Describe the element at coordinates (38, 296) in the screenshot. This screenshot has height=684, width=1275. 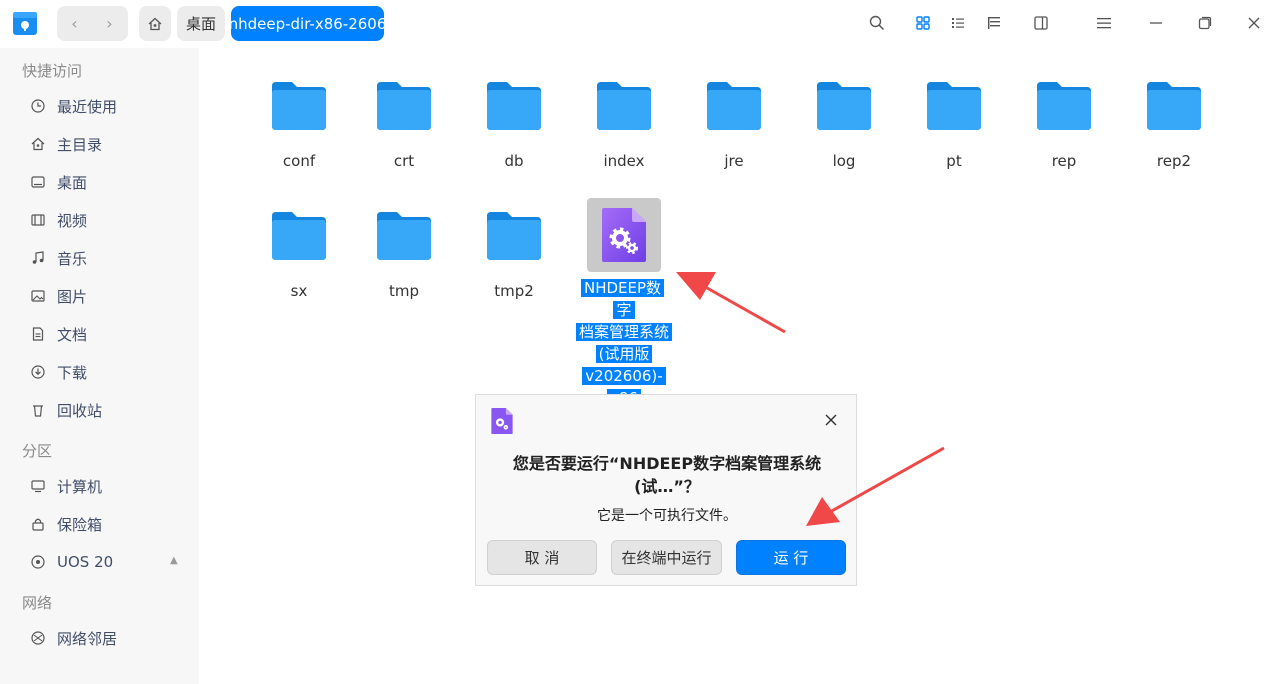
I see `picture-icon` at that location.